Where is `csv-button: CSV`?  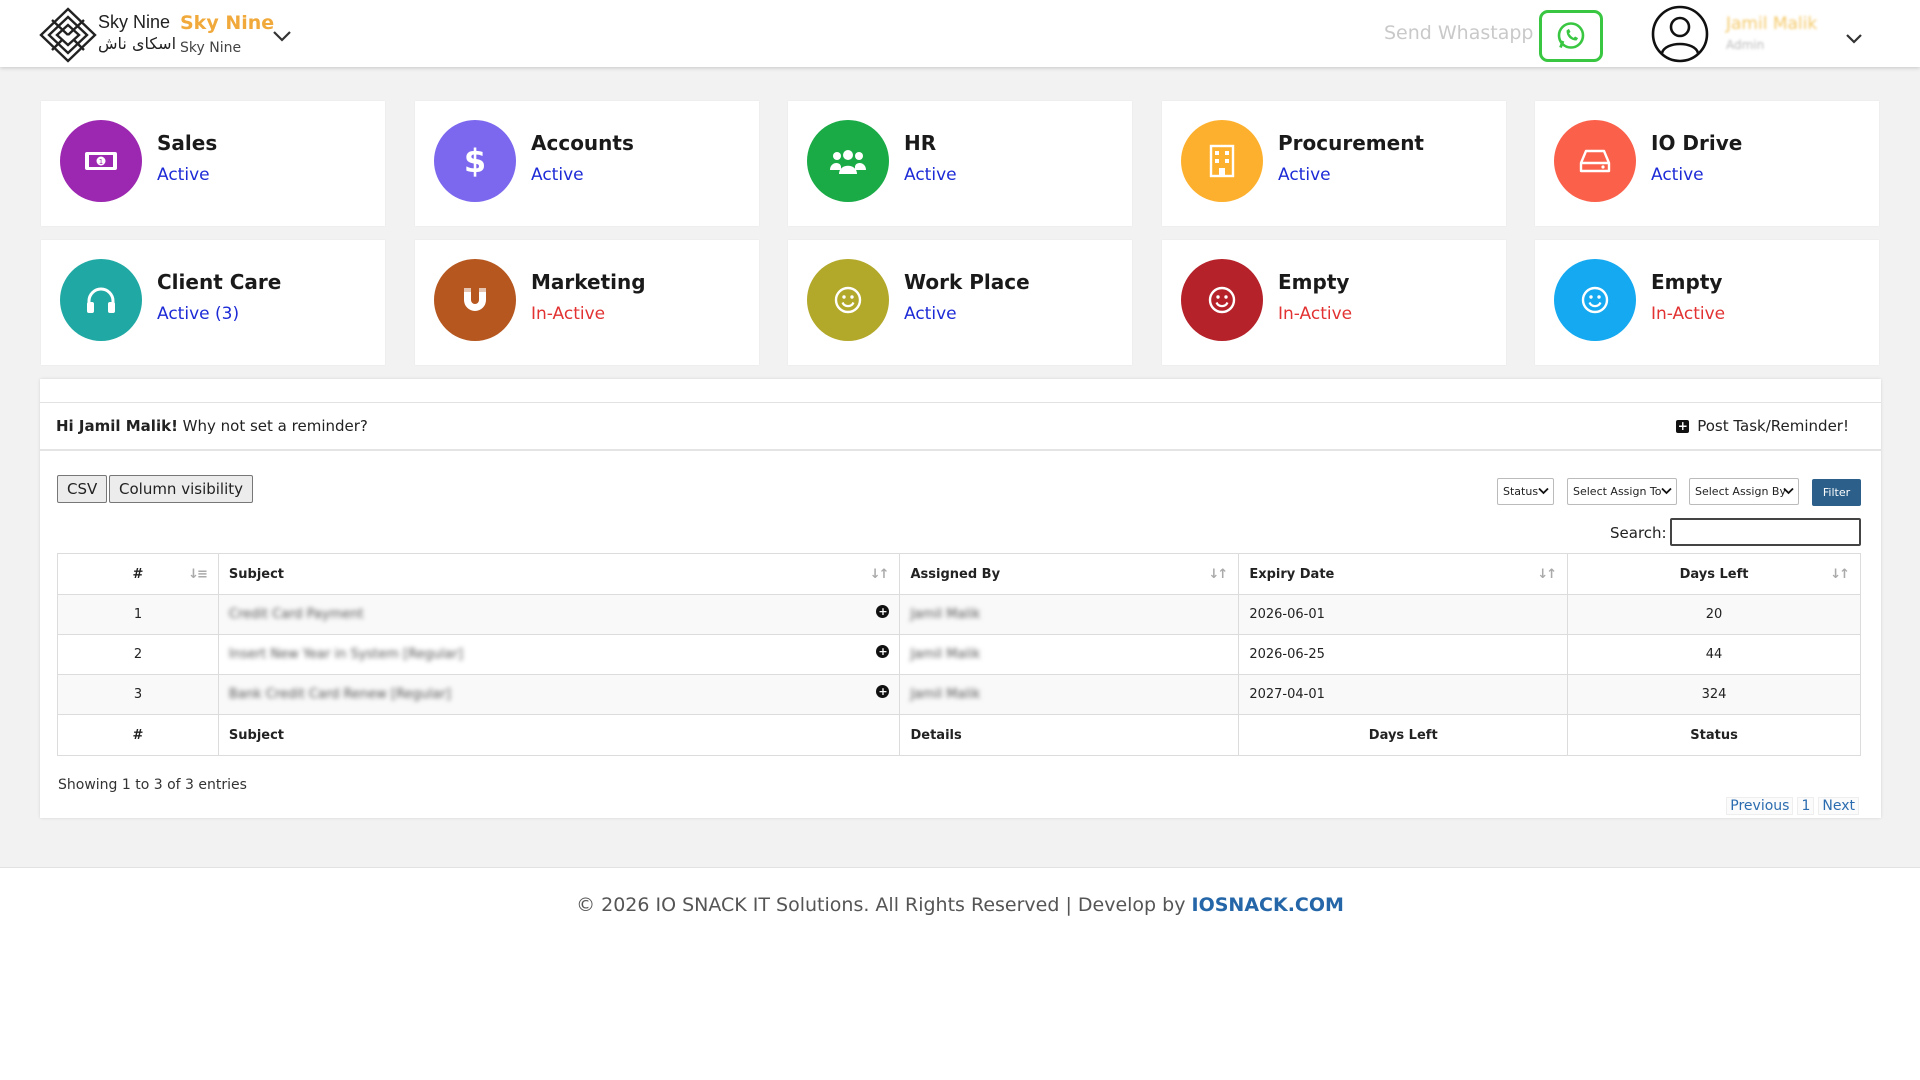
csv-button: CSV is located at coordinates (82, 489).